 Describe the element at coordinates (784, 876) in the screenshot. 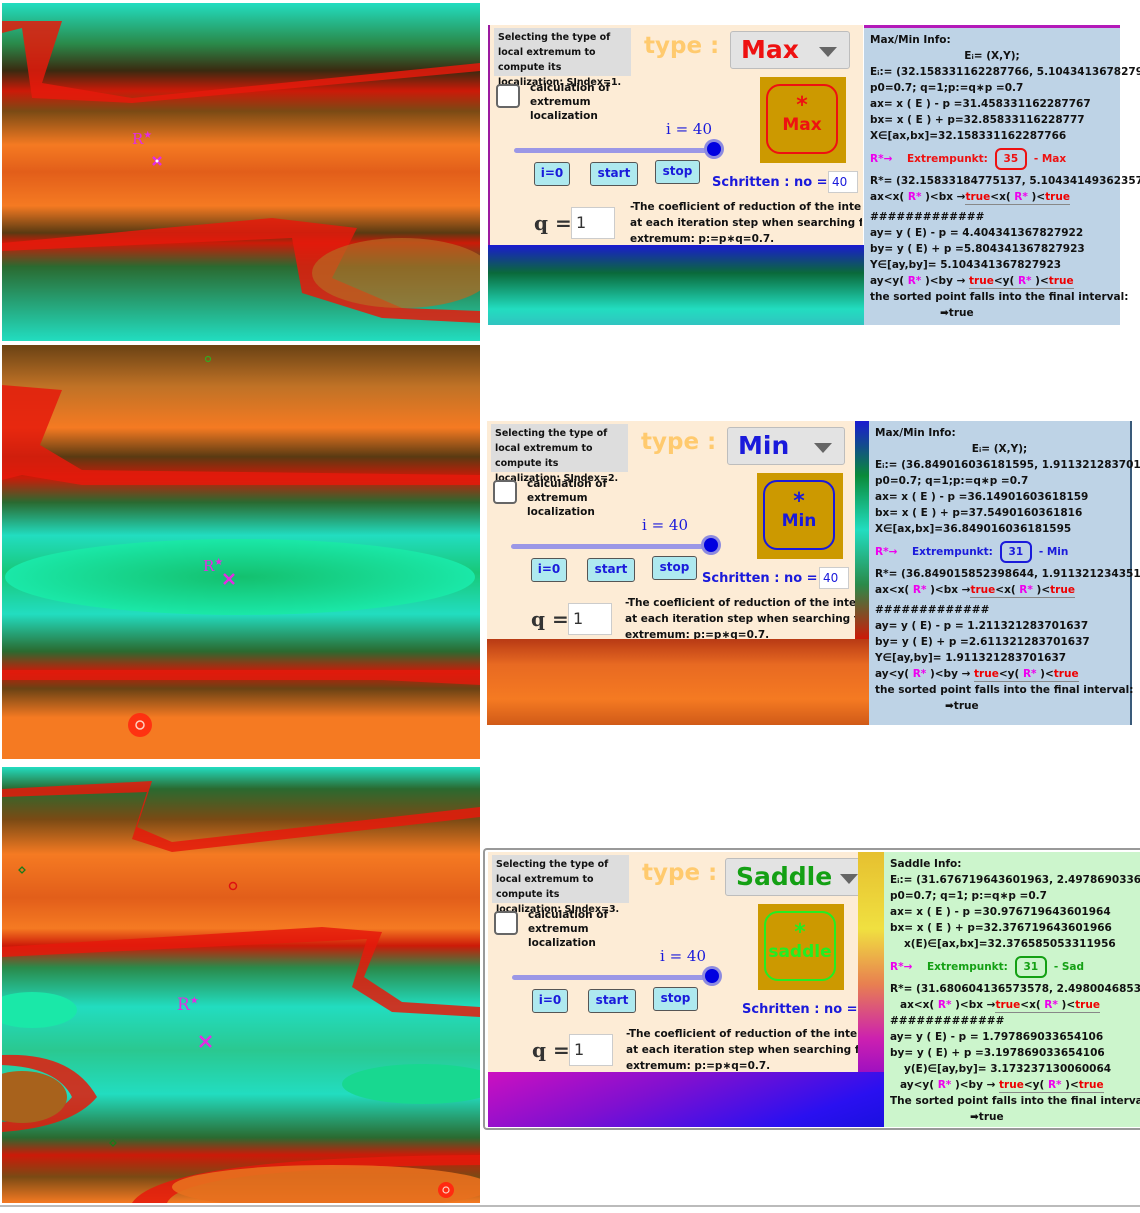

I see `type-dropdown-value: Saddle` at that location.